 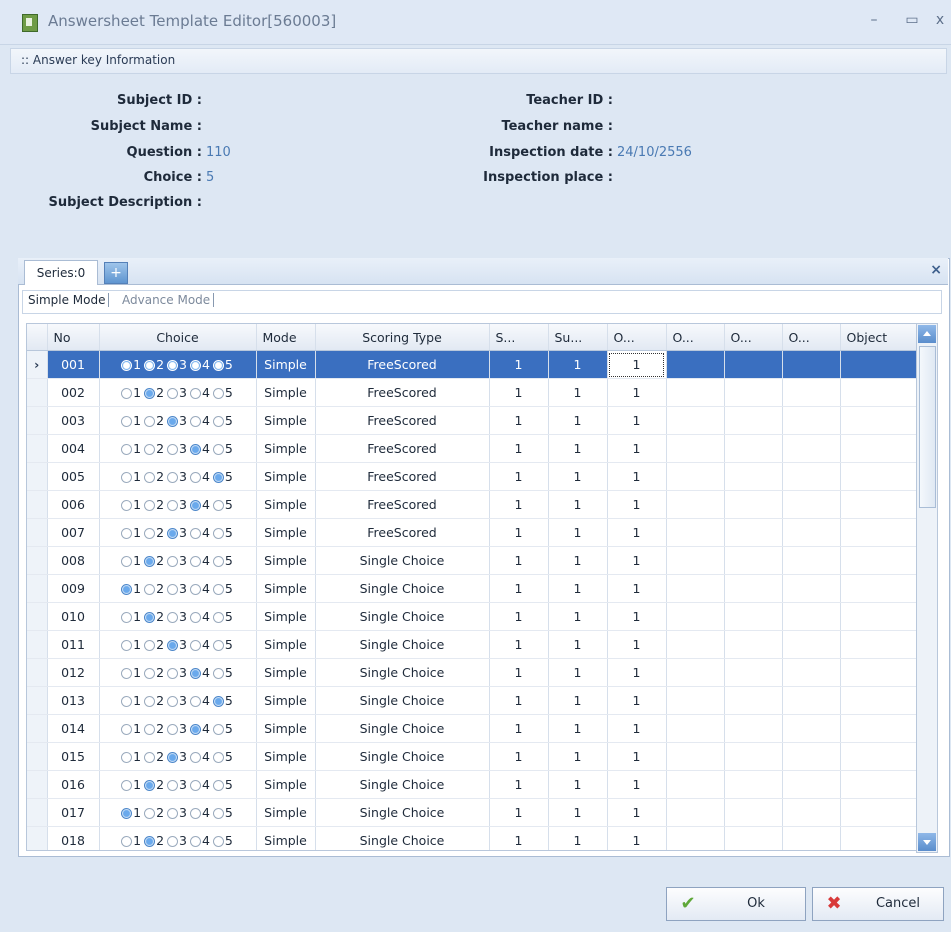 What do you see at coordinates (936, 270) in the screenshot?
I see `close-series-panel-icon: ×` at bounding box center [936, 270].